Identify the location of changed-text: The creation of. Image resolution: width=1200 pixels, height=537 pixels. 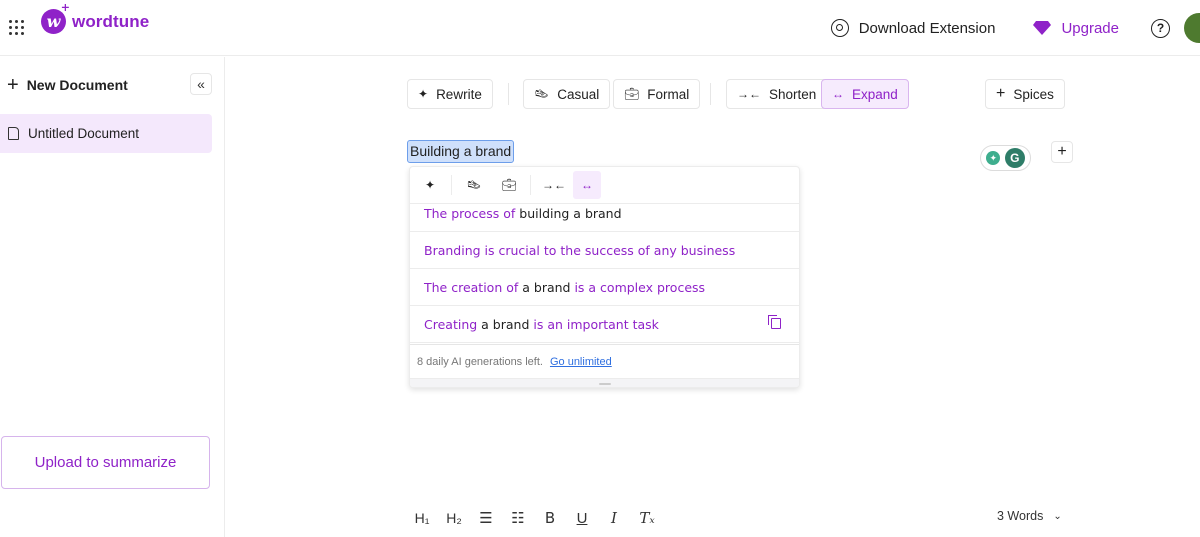
(473, 287).